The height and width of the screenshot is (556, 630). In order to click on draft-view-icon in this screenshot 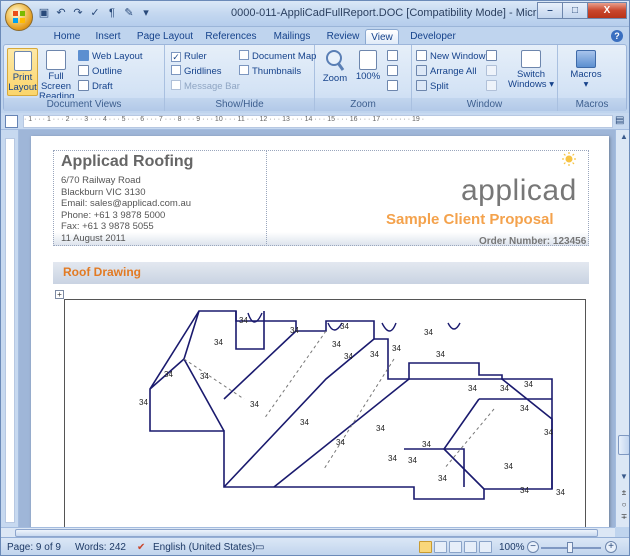, I will do `click(485, 547)`.